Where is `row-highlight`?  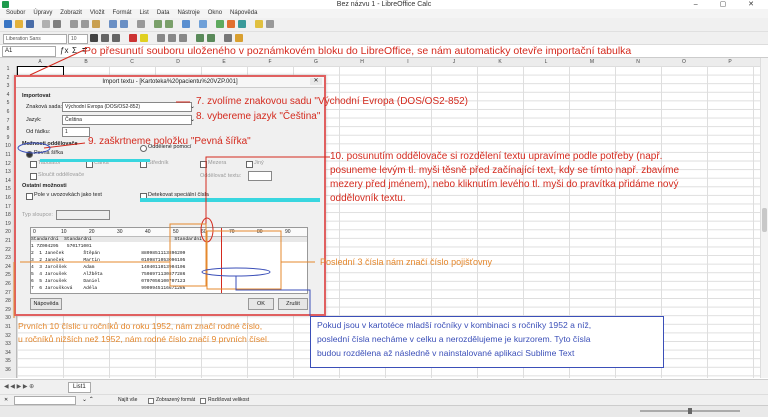
row-highlight is located at coordinates (236, 272).